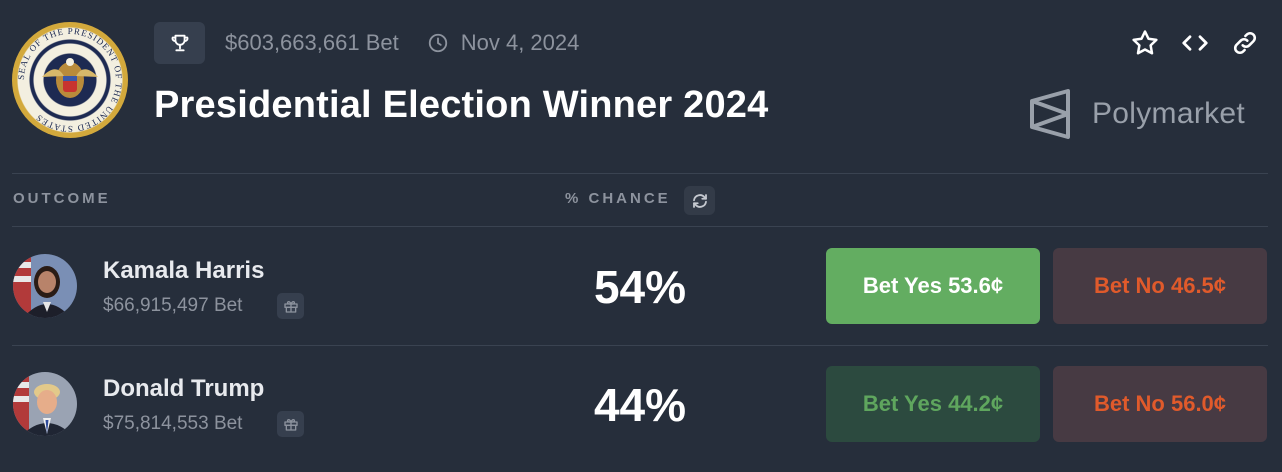 Image resolution: width=1282 pixels, height=472 pixels. What do you see at coordinates (183, 389) in the screenshot?
I see `outcome-name: Donald Trump` at bounding box center [183, 389].